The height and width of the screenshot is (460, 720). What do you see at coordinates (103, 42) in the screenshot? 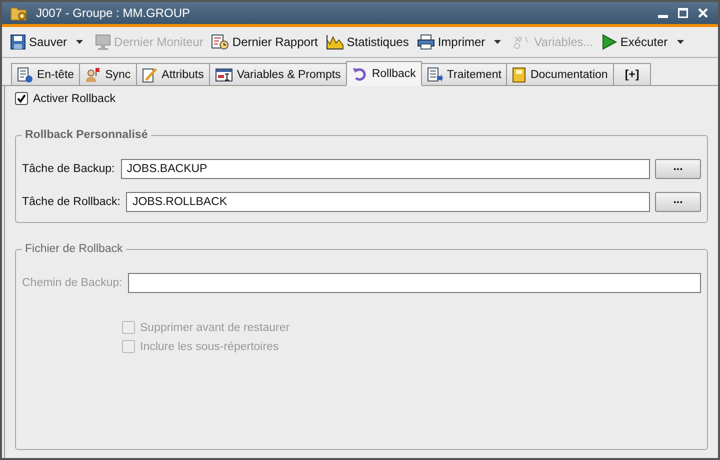
I see `monitor-icon` at bounding box center [103, 42].